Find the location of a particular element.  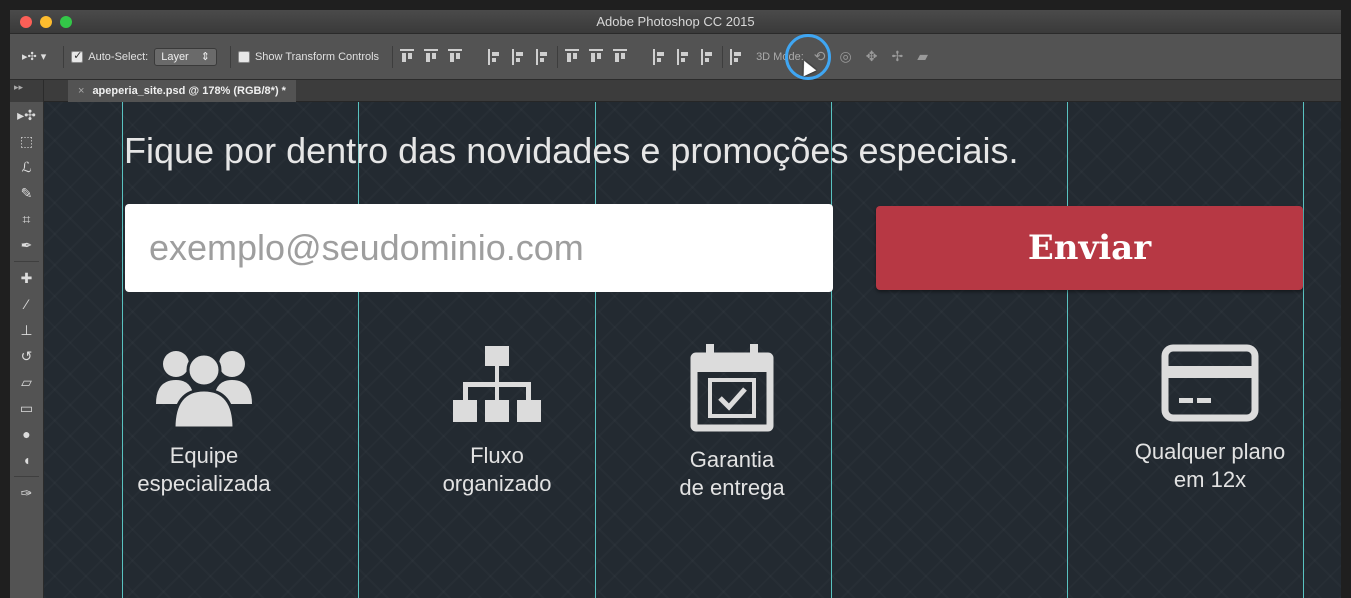

lasso-tool-icon: ℒ is located at coordinates (26, 167).